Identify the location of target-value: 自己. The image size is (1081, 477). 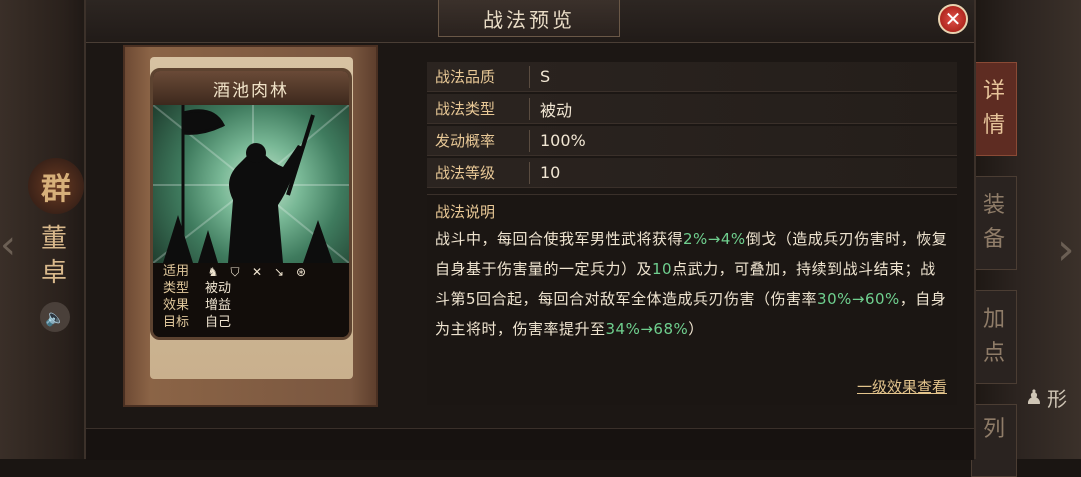
(218, 322).